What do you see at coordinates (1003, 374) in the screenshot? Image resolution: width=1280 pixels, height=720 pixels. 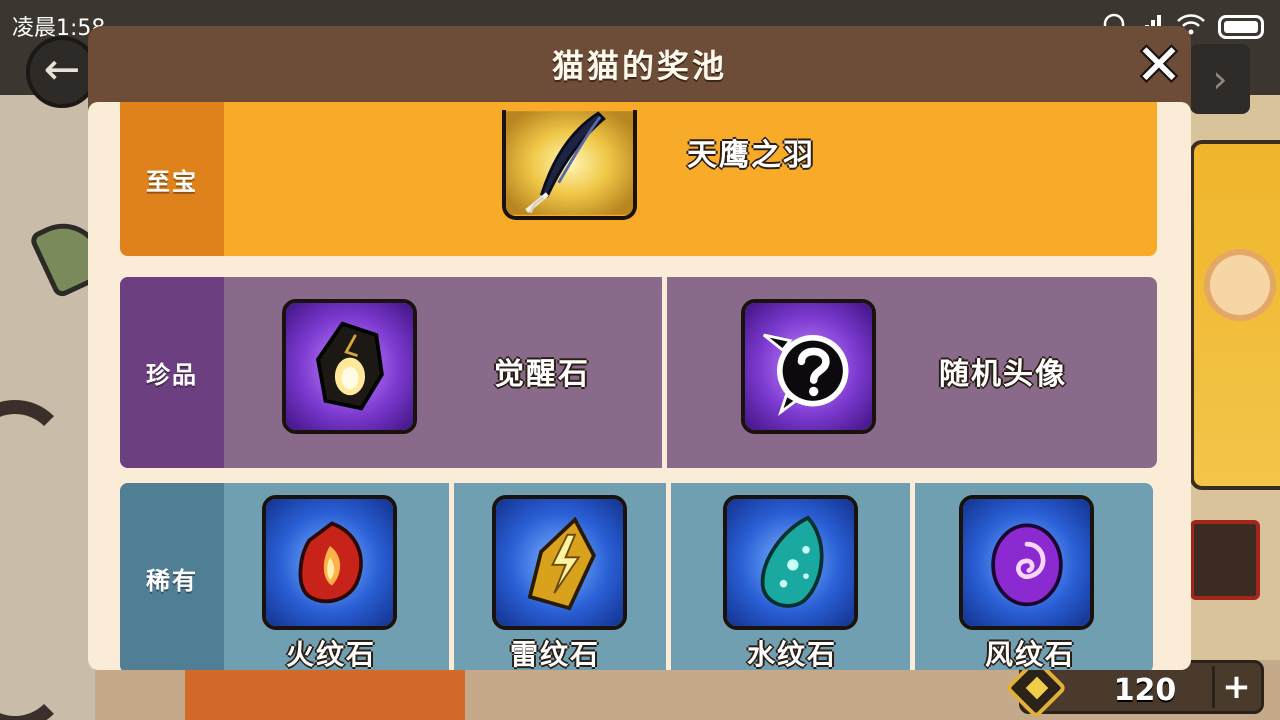 I see `item-name: 随机头像` at bounding box center [1003, 374].